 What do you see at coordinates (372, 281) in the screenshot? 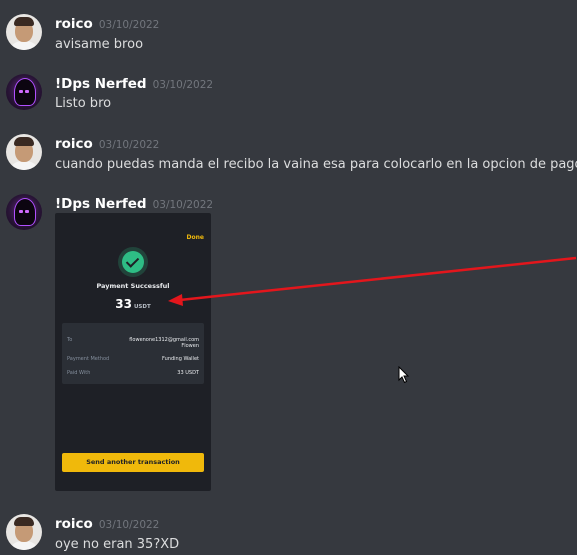
I see `red-arrow-annotation` at bounding box center [372, 281].